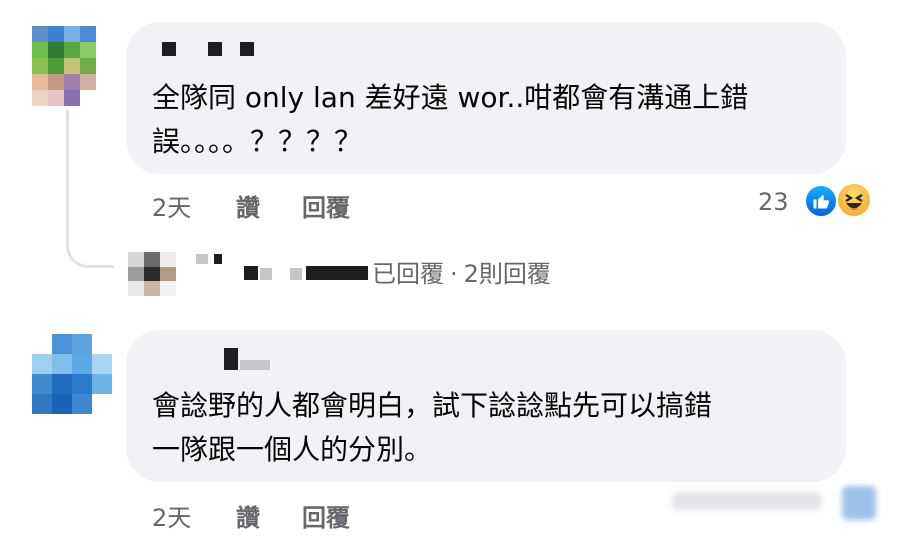 This screenshot has height=536, width=900. I want to click on reaction-count: 23, so click(773, 202).